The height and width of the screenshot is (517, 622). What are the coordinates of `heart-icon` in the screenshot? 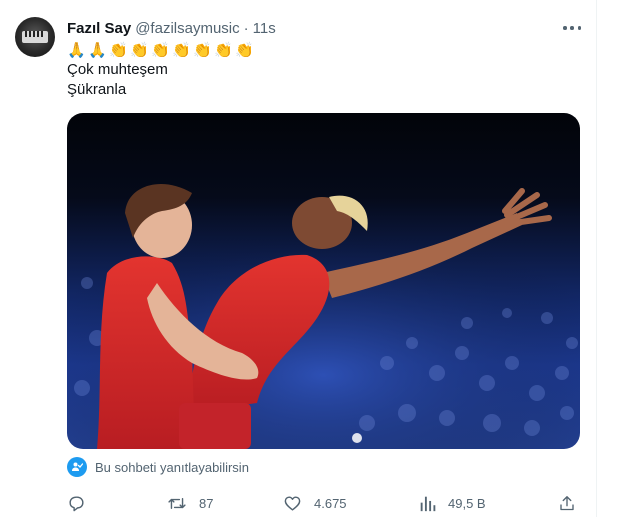 It's located at (292, 503).